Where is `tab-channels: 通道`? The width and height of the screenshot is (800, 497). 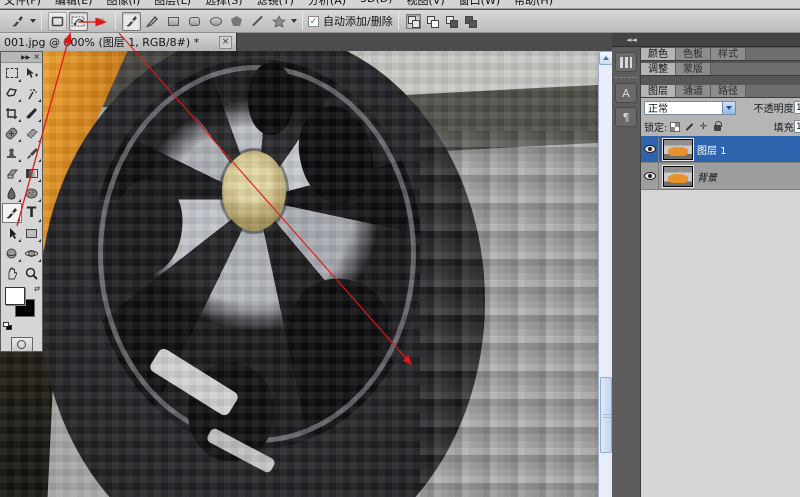
tab-channels: 通道 is located at coordinates (693, 91).